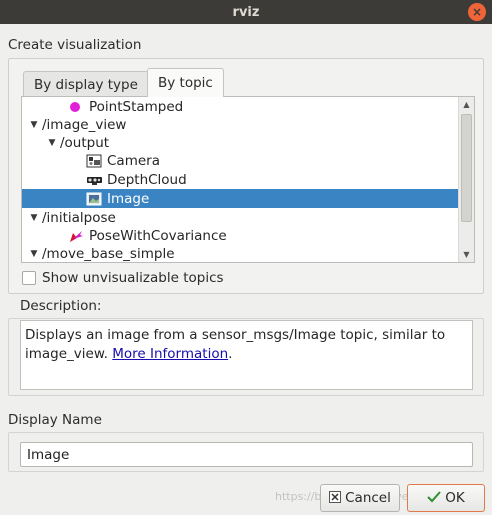 The height and width of the screenshot is (515, 492). I want to click on show-unvisualizable-row: Show unvisualizable topics, so click(123, 278).